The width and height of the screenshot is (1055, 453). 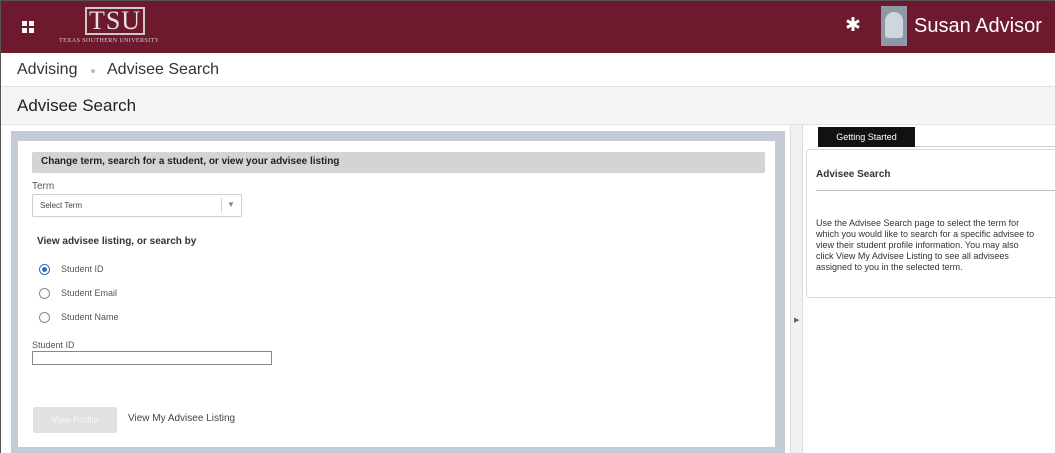 I want to click on breadcrumb-advising: Advising, so click(x=47, y=70).